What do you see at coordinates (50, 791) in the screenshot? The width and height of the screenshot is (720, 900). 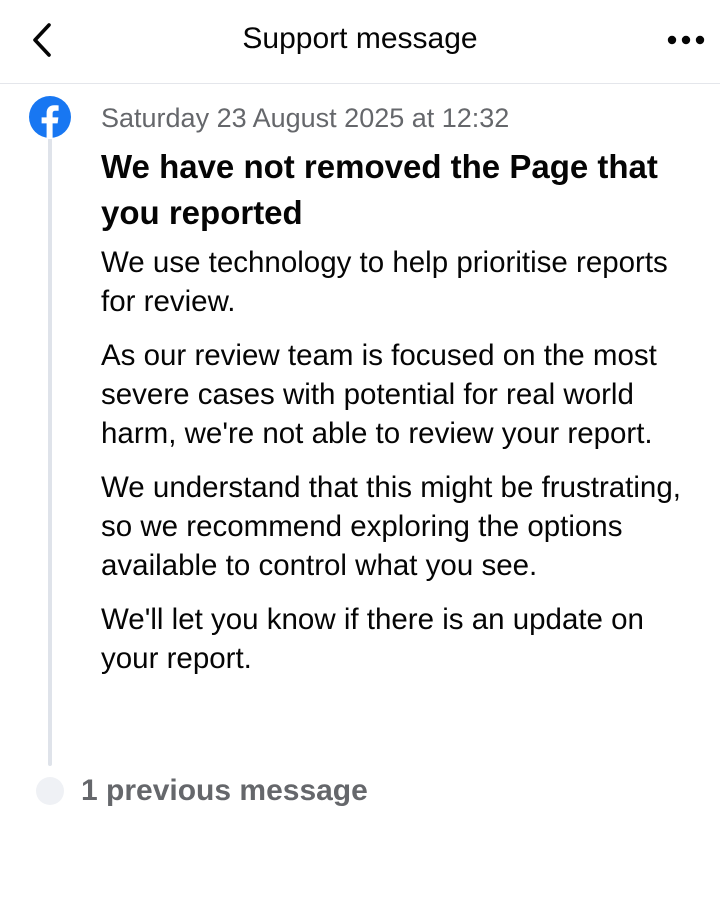 I see `timeline-dot` at bounding box center [50, 791].